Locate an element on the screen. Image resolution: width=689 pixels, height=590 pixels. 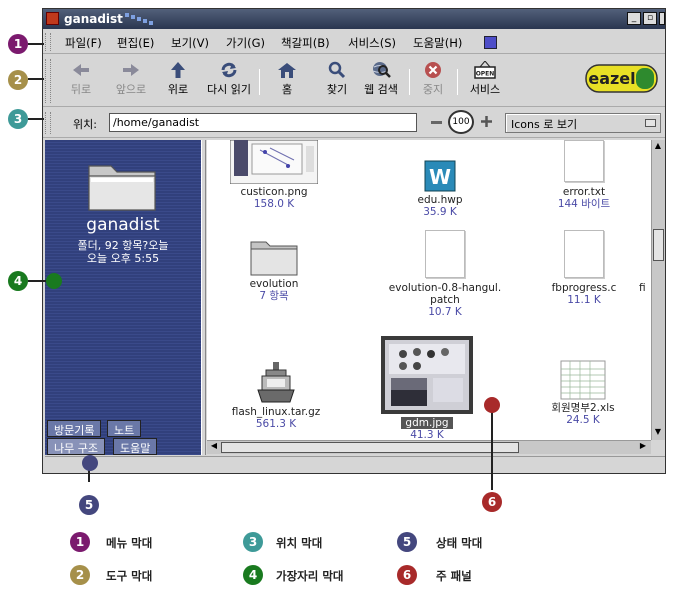
up-button: 위로 is located at coordinates (178, 79).